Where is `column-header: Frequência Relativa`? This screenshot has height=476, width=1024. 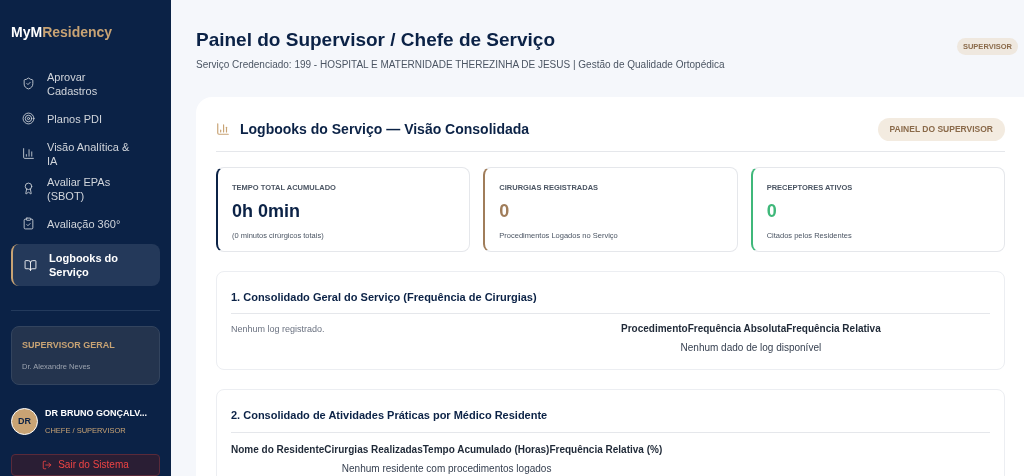 column-header: Frequência Relativa is located at coordinates (833, 329).